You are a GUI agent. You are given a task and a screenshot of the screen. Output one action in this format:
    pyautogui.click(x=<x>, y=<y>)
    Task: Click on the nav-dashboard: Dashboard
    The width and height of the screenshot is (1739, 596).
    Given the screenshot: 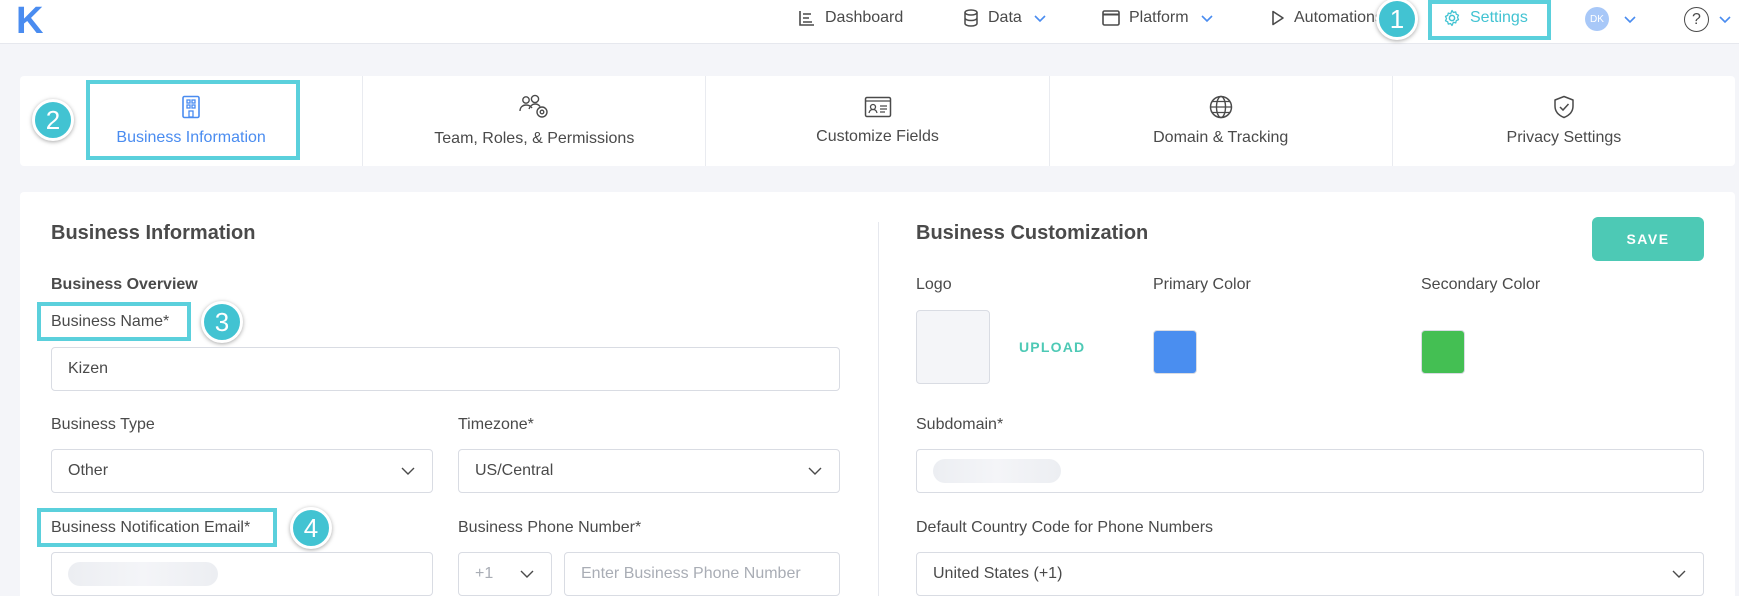 What is the action you would take?
    pyautogui.click(x=850, y=18)
    